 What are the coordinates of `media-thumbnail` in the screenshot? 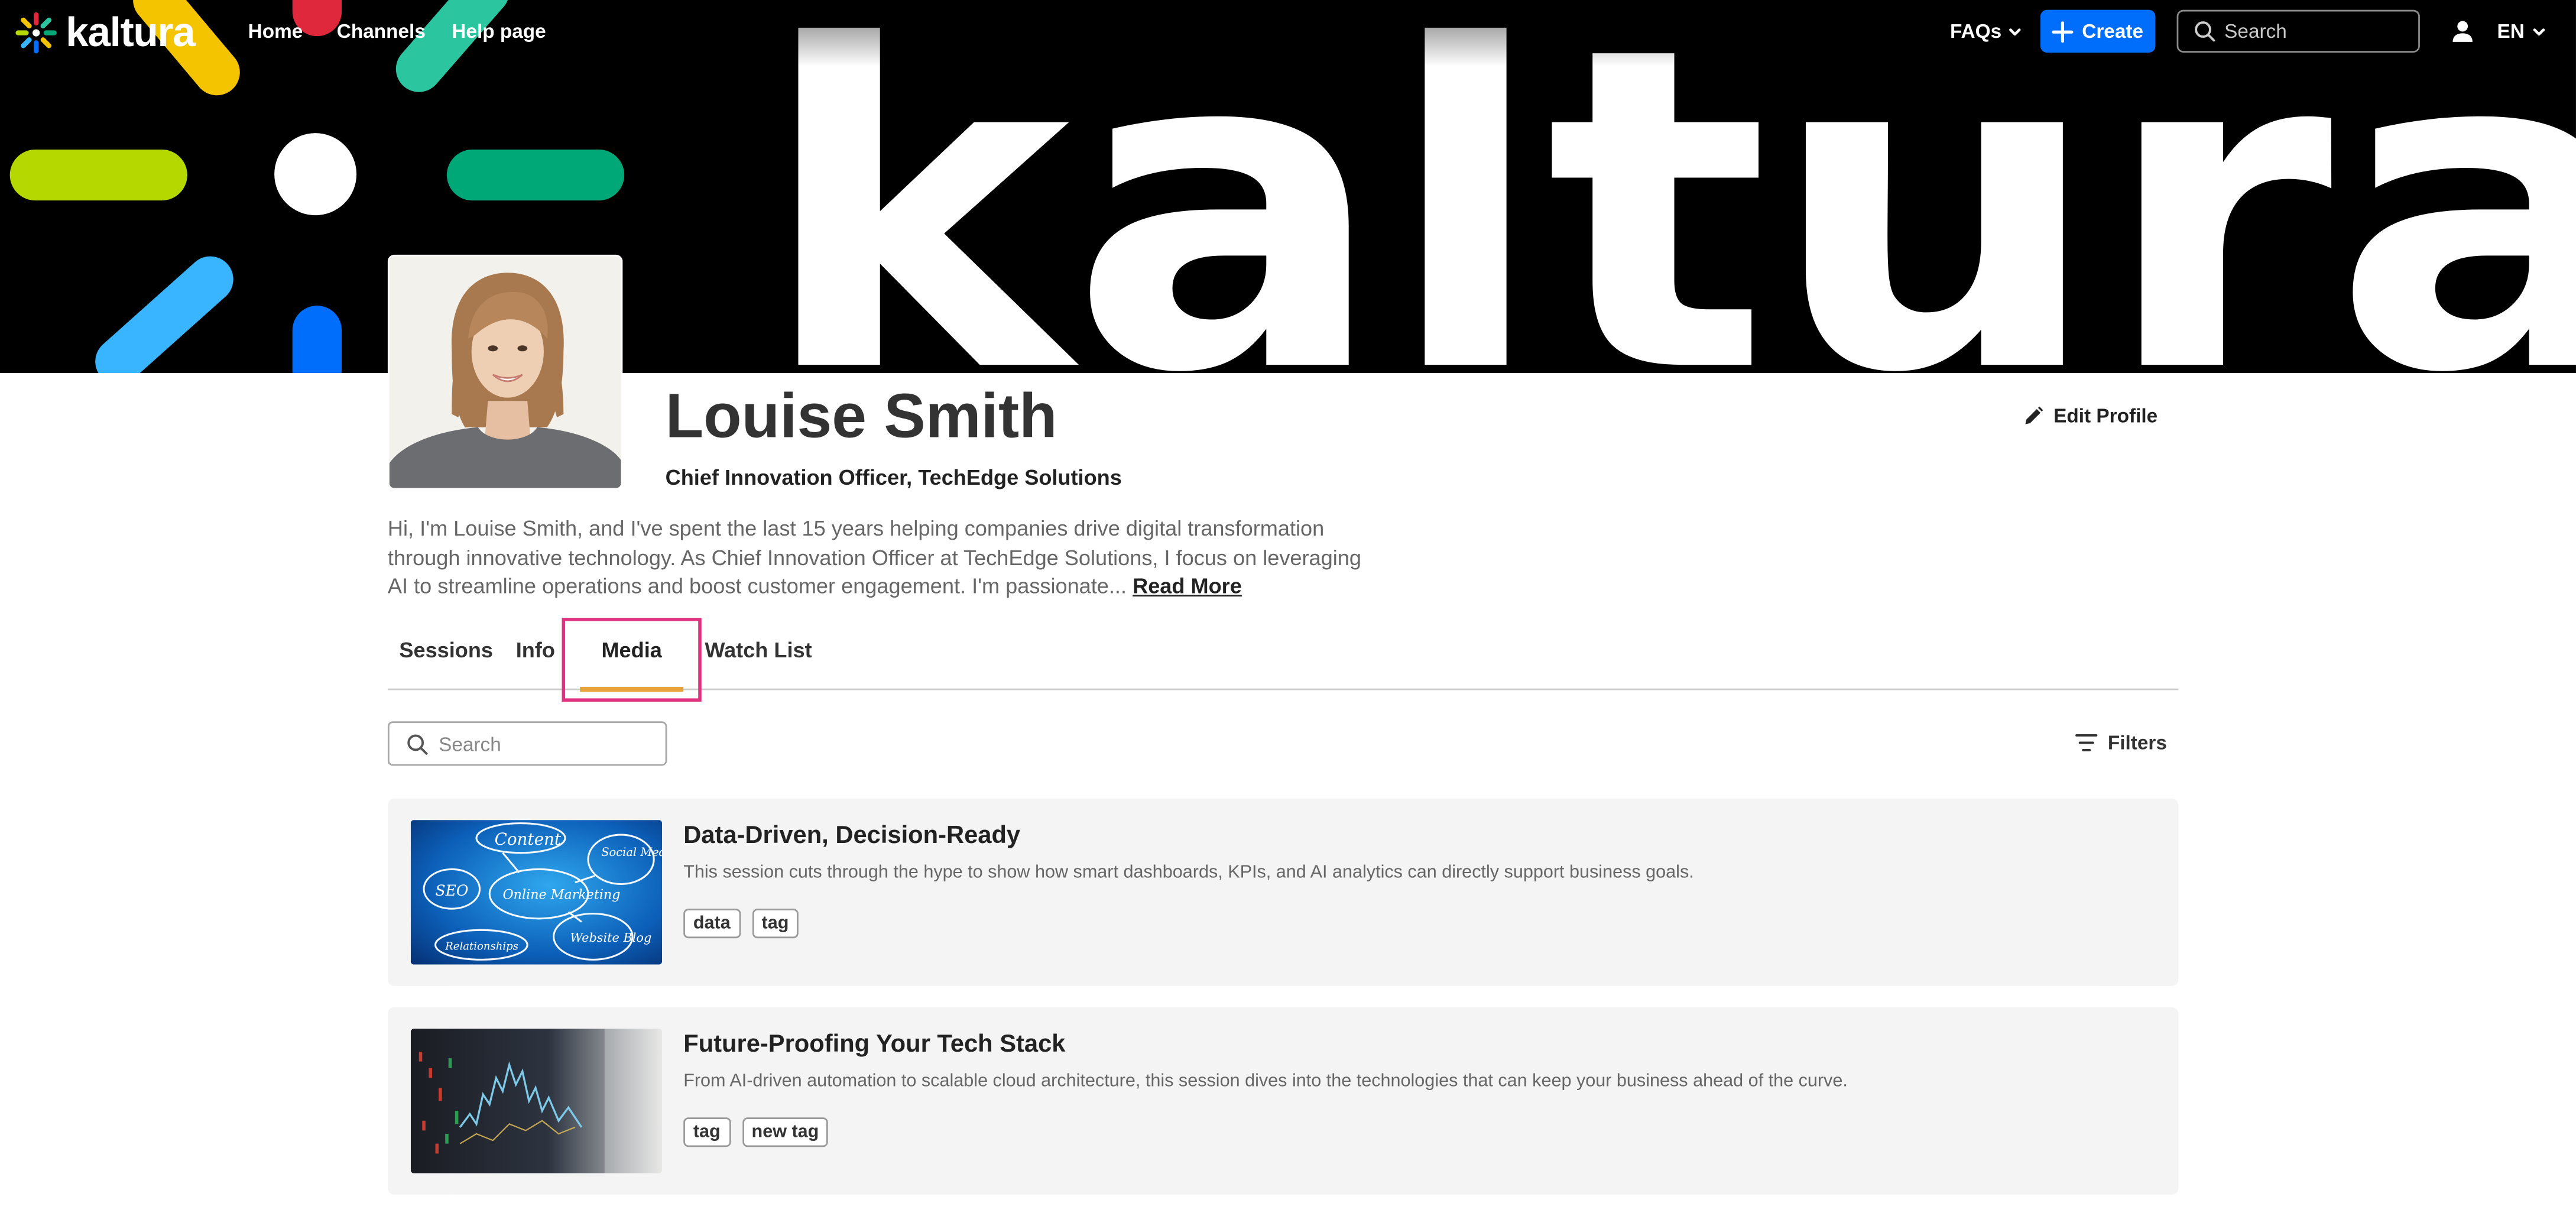 It's located at (536, 1101).